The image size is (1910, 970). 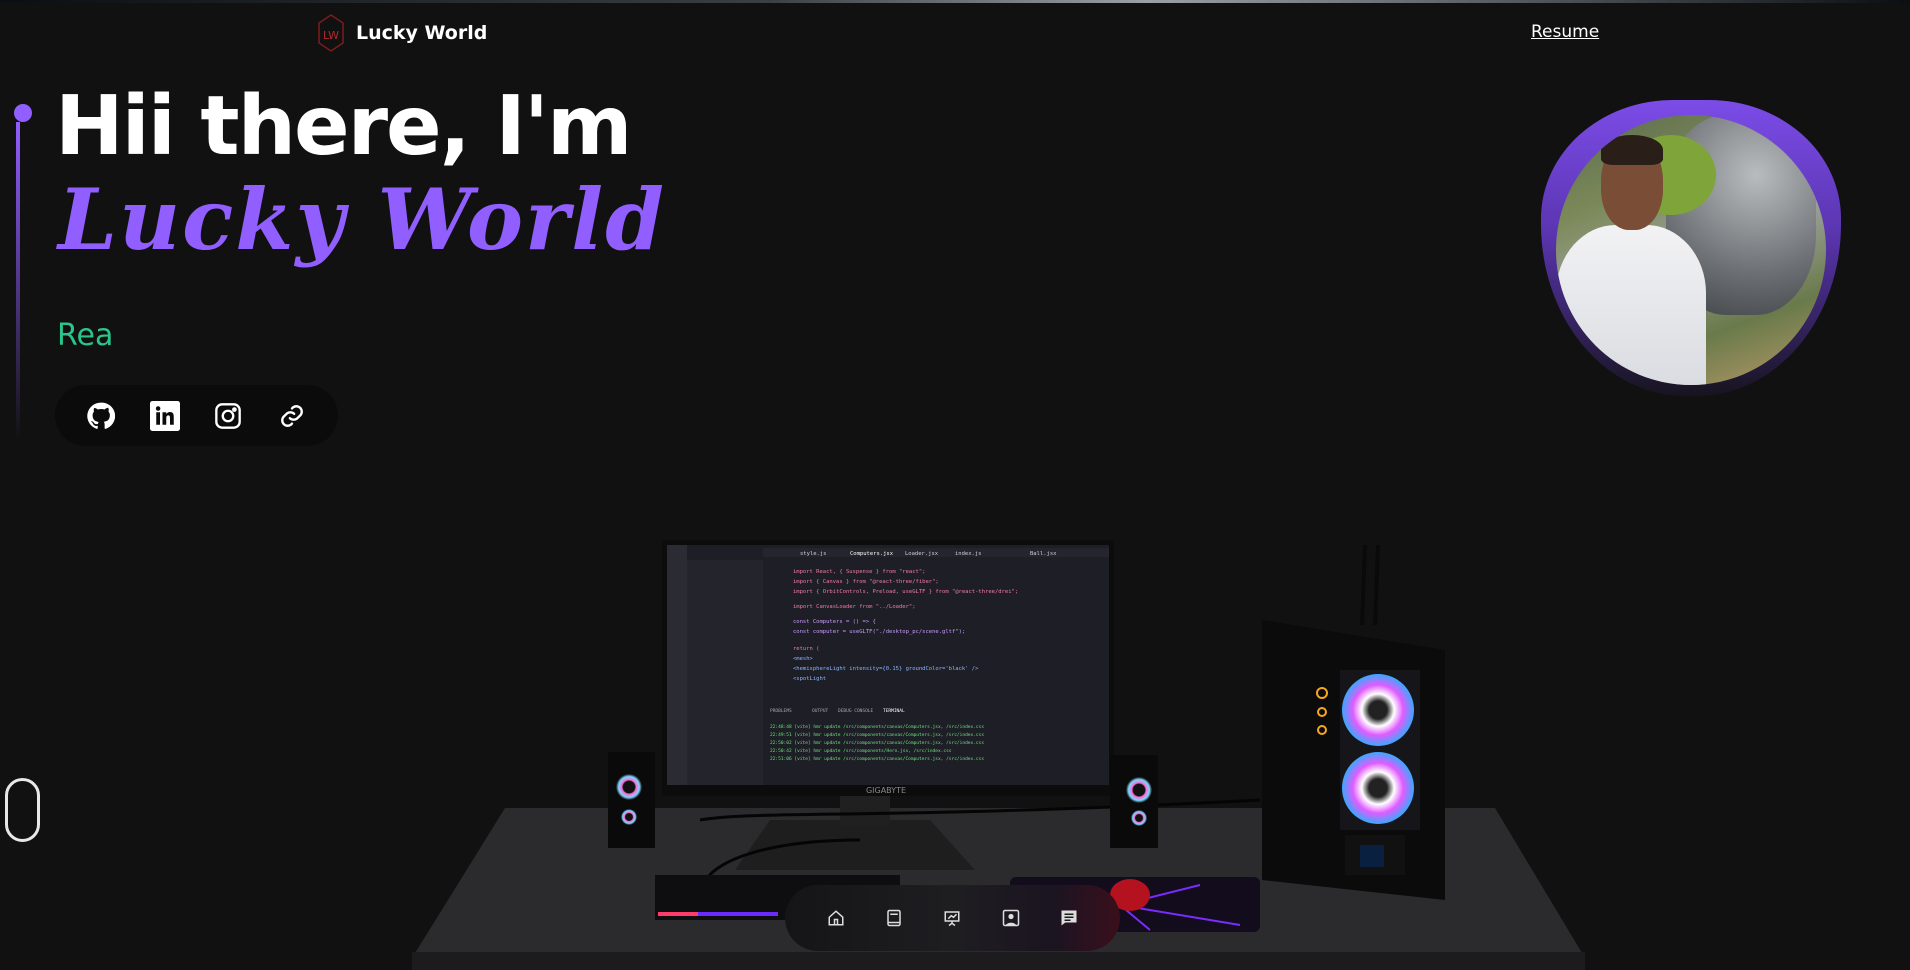 What do you see at coordinates (855, 845) in the screenshot?
I see `monitor-stand` at bounding box center [855, 845].